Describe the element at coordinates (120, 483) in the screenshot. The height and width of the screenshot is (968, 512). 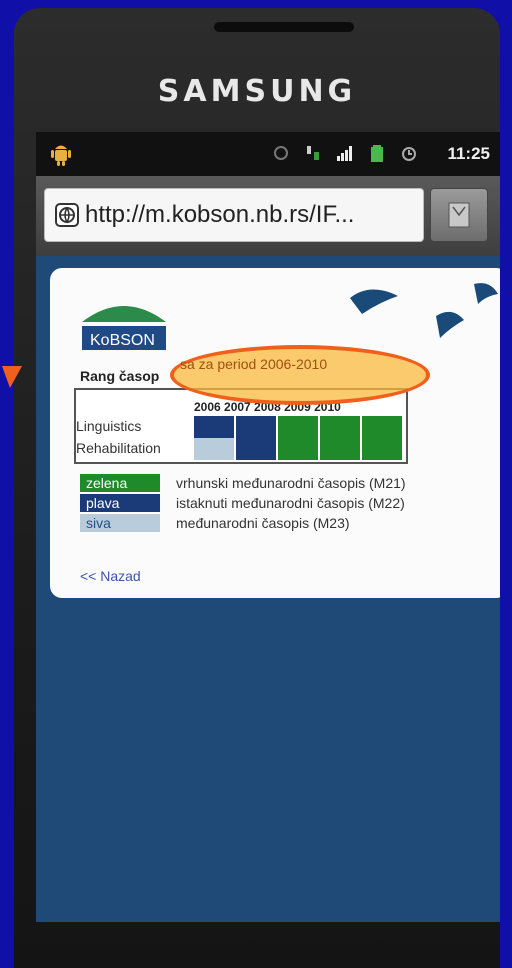
I see `legend-swatch: zelena` at that location.